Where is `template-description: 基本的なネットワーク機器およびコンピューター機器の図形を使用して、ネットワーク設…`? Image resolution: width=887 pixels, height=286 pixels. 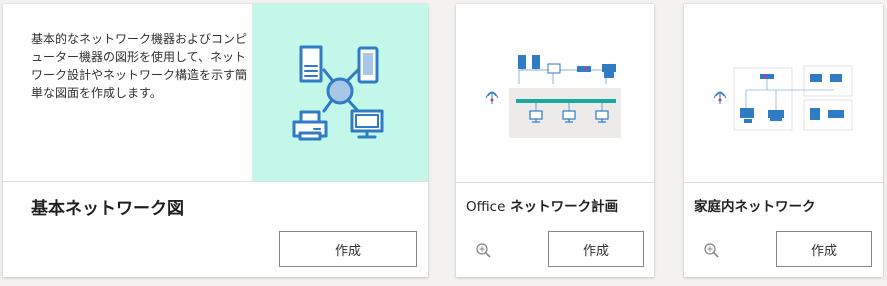 template-description: 基本的なネットワーク機器およびコンピューター機器の図形を使用して、ネットワーク設… is located at coordinates (139, 66).